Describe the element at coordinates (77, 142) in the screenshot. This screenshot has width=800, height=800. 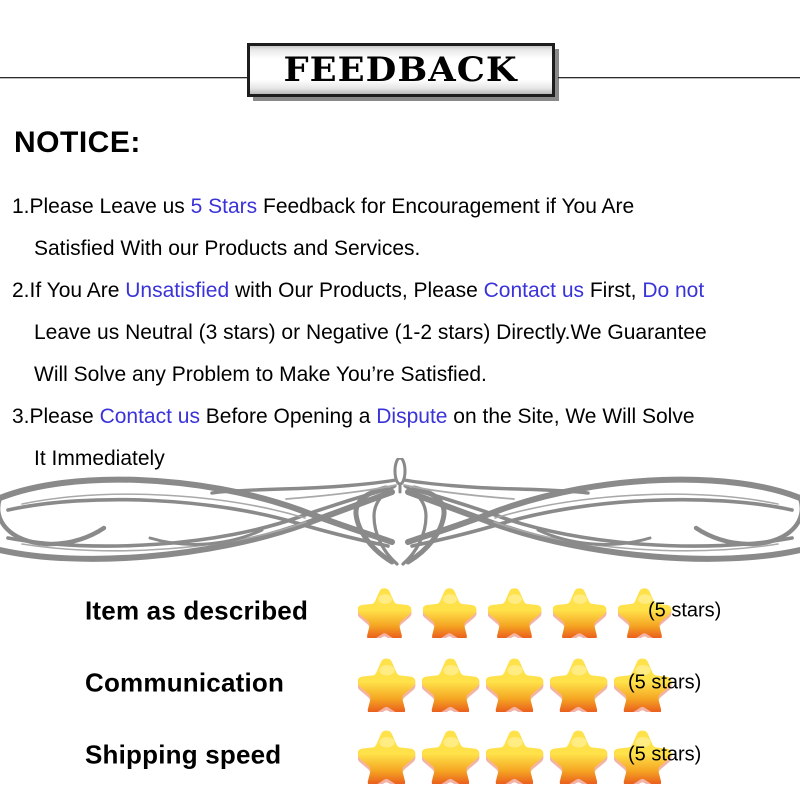
I see `page-title: NOTICE:` at that location.